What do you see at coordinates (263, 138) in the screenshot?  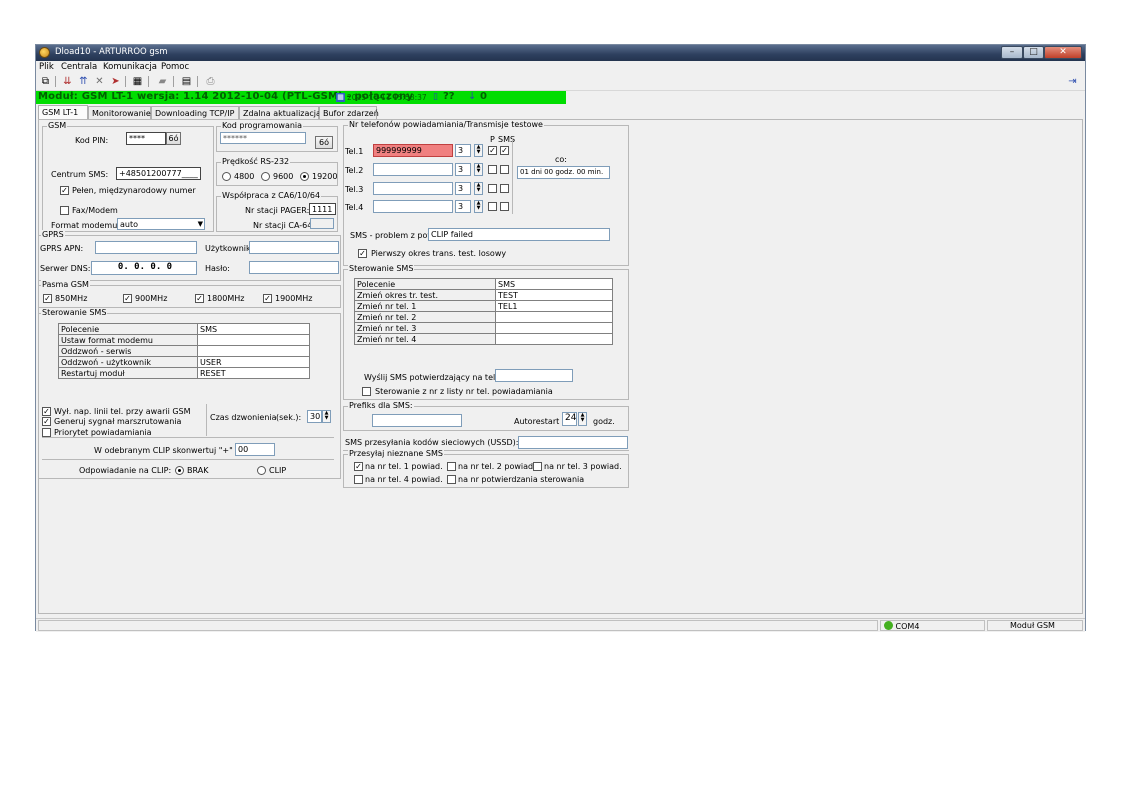 I see `code-input: ******` at bounding box center [263, 138].